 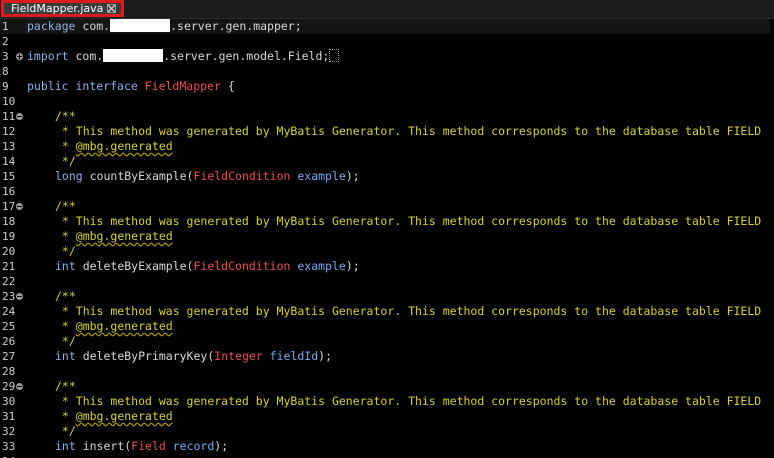 What do you see at coordinates (9, 311) in the screenshot?
I see `line-number: 24` at bounding box center [9, 311].